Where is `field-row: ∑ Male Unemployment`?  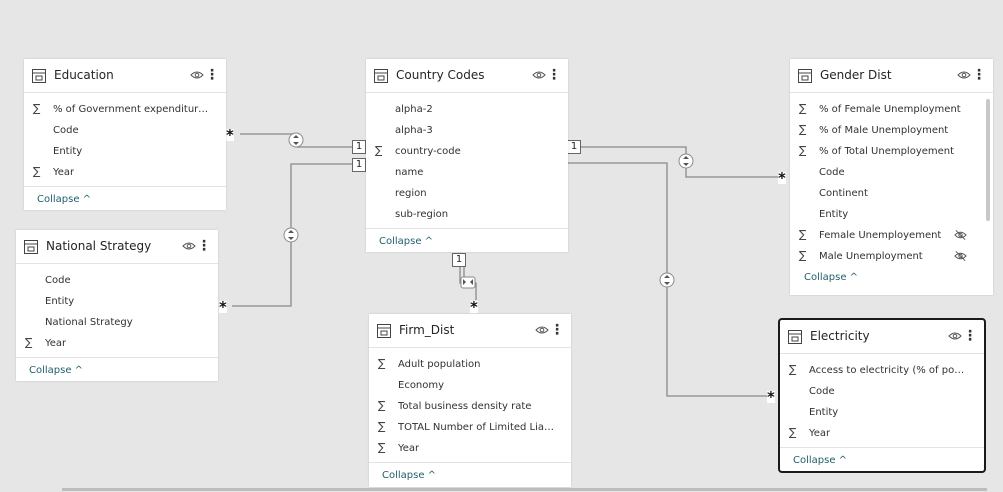
field-row: ∑ Male Unemployment is located at coordinates (891, 256).